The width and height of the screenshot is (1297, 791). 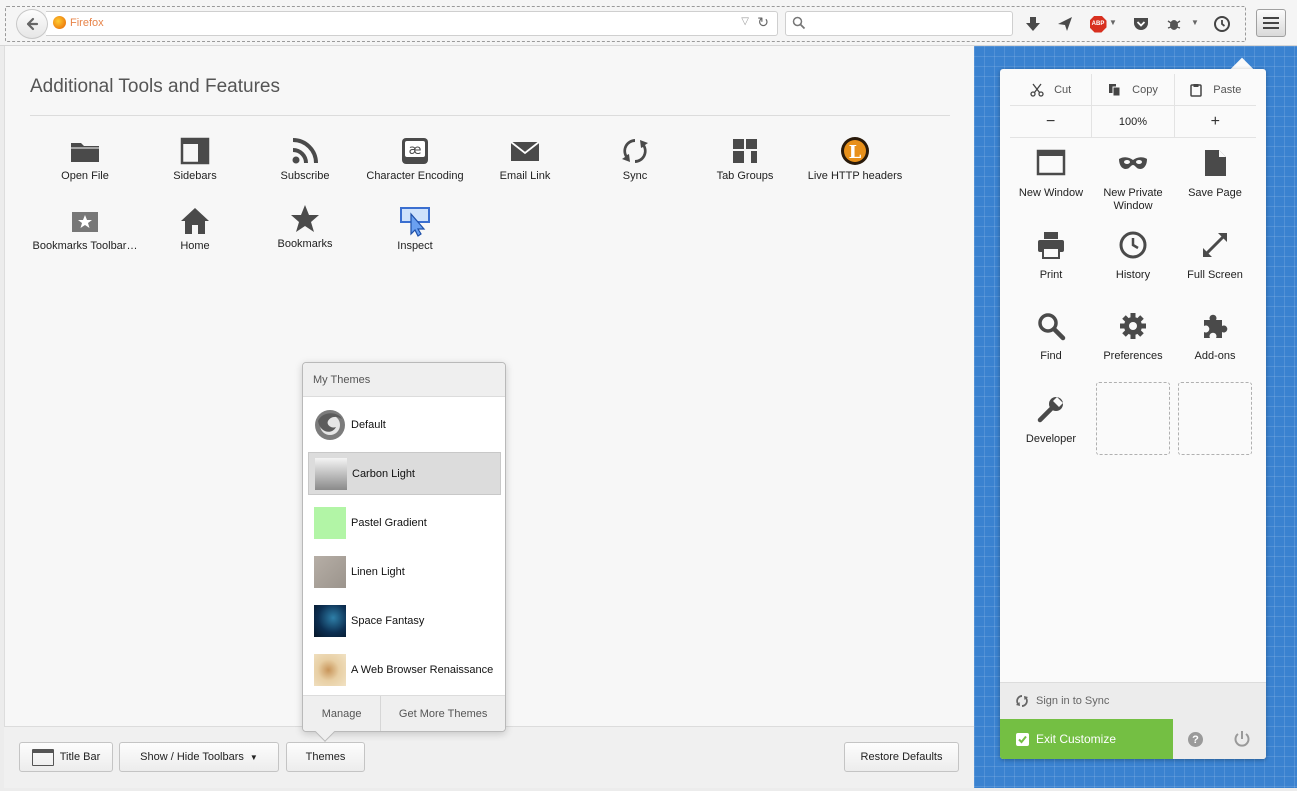 I want to click on palette-item-label: Live HTTP headers, so click(x=855, y=176).